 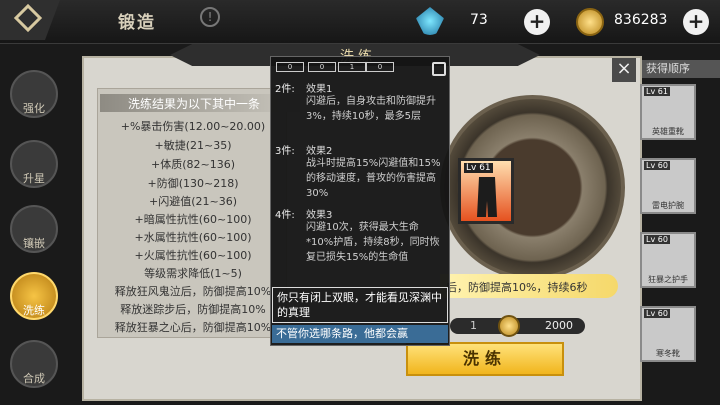 I want to click on nav-inlay: 镶嵌, so click(x=34, y=229).